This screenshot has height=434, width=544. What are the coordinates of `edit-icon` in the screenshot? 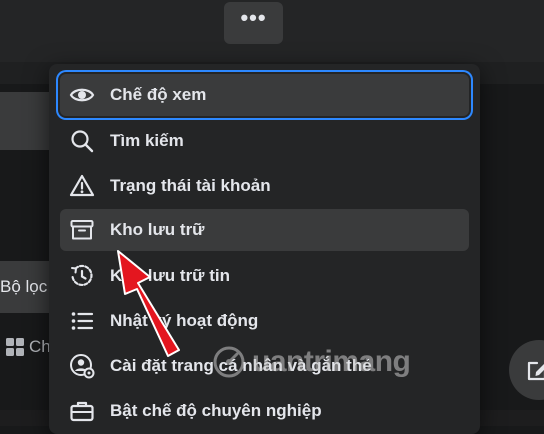 It's located at (535, 371).